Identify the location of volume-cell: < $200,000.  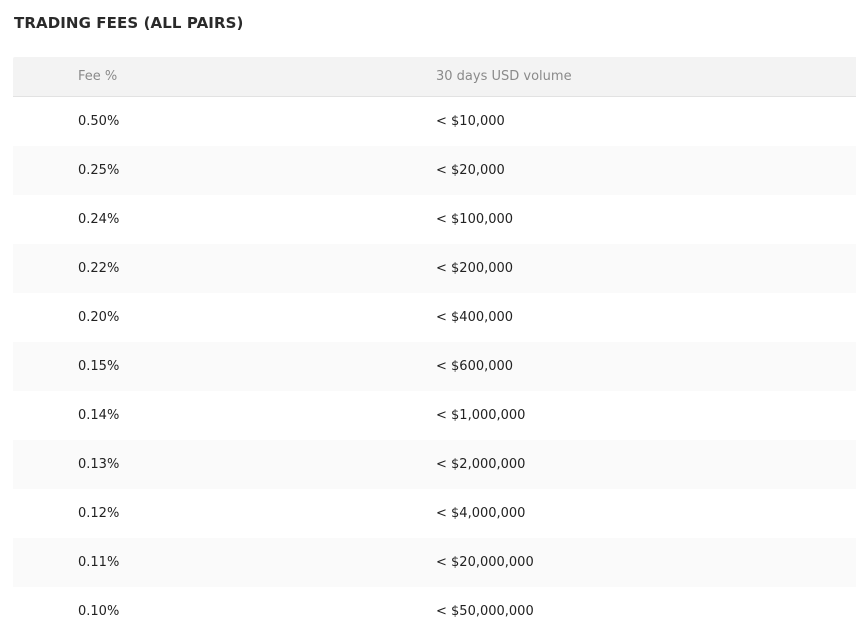
(475, 268).